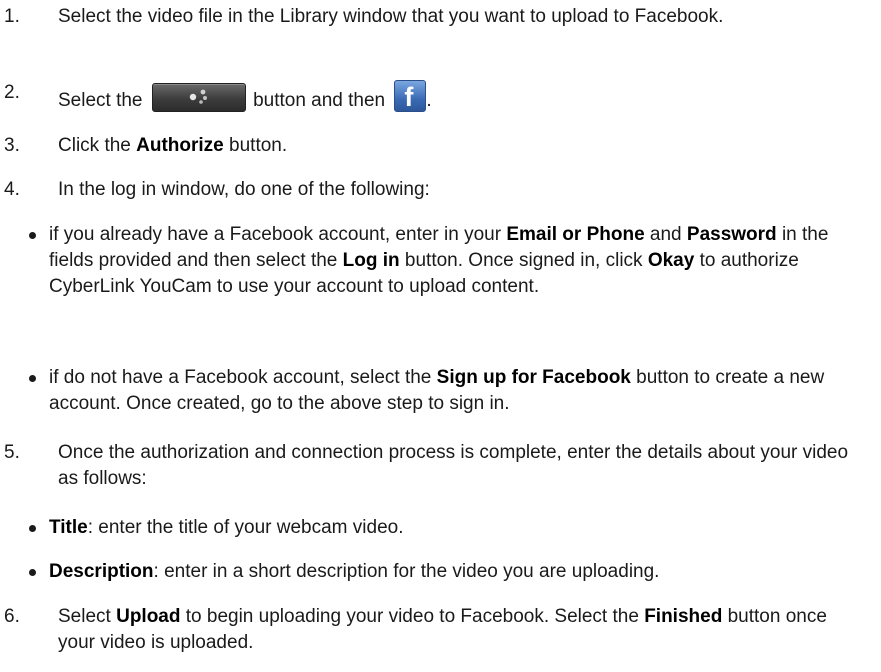 The image size is (881, 672). I want to click on step-number: 1., so click(12, 16).